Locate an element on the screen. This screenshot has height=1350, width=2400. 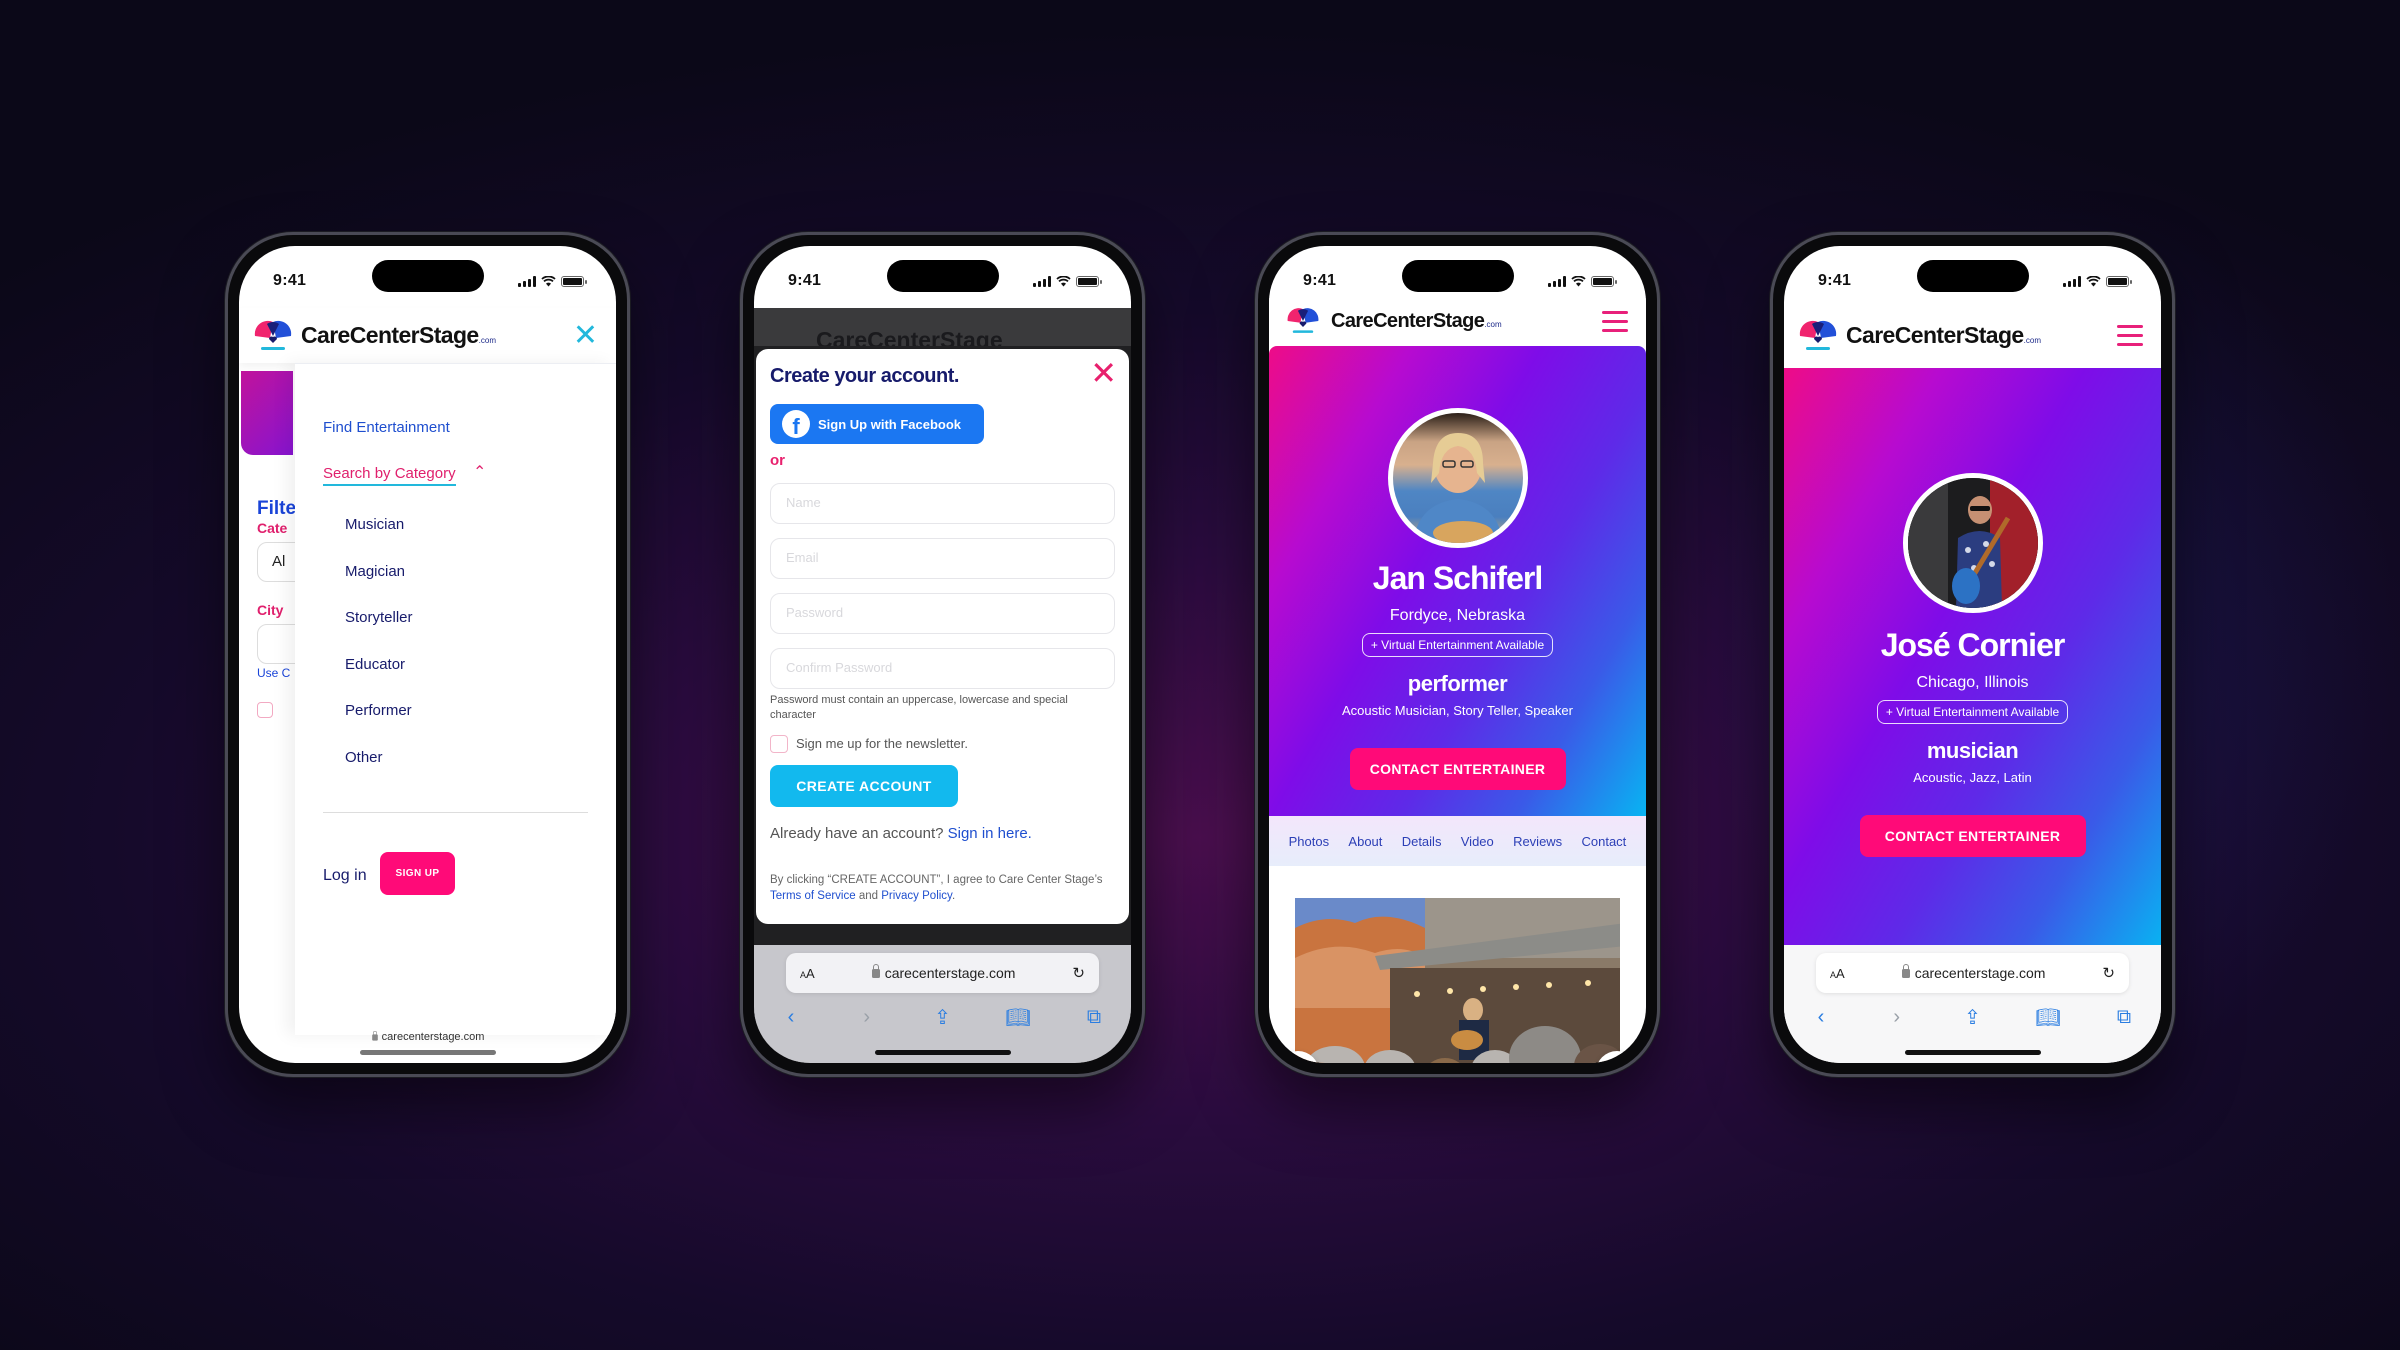
url-minimized: carecenterstage.com is located at coordinates (427, 1036).